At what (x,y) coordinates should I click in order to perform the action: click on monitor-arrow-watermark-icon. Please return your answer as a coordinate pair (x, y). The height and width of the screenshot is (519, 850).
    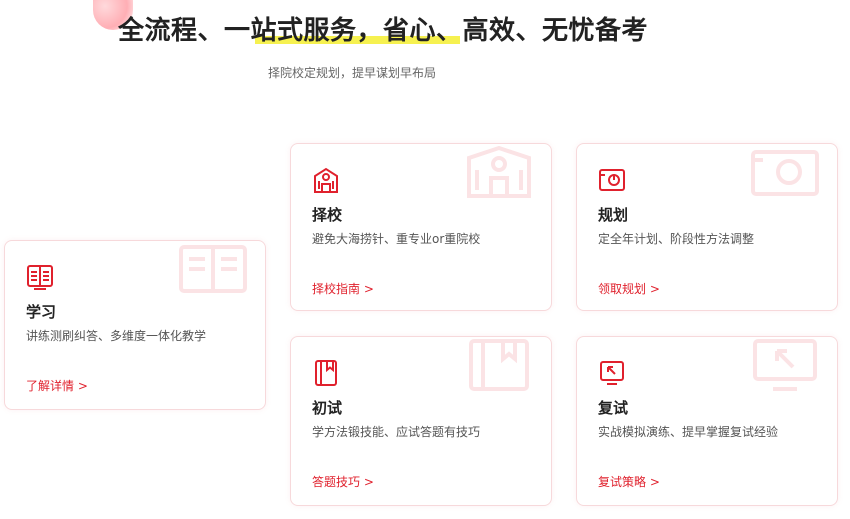
    Looking at the image, I should click on (785, 365).